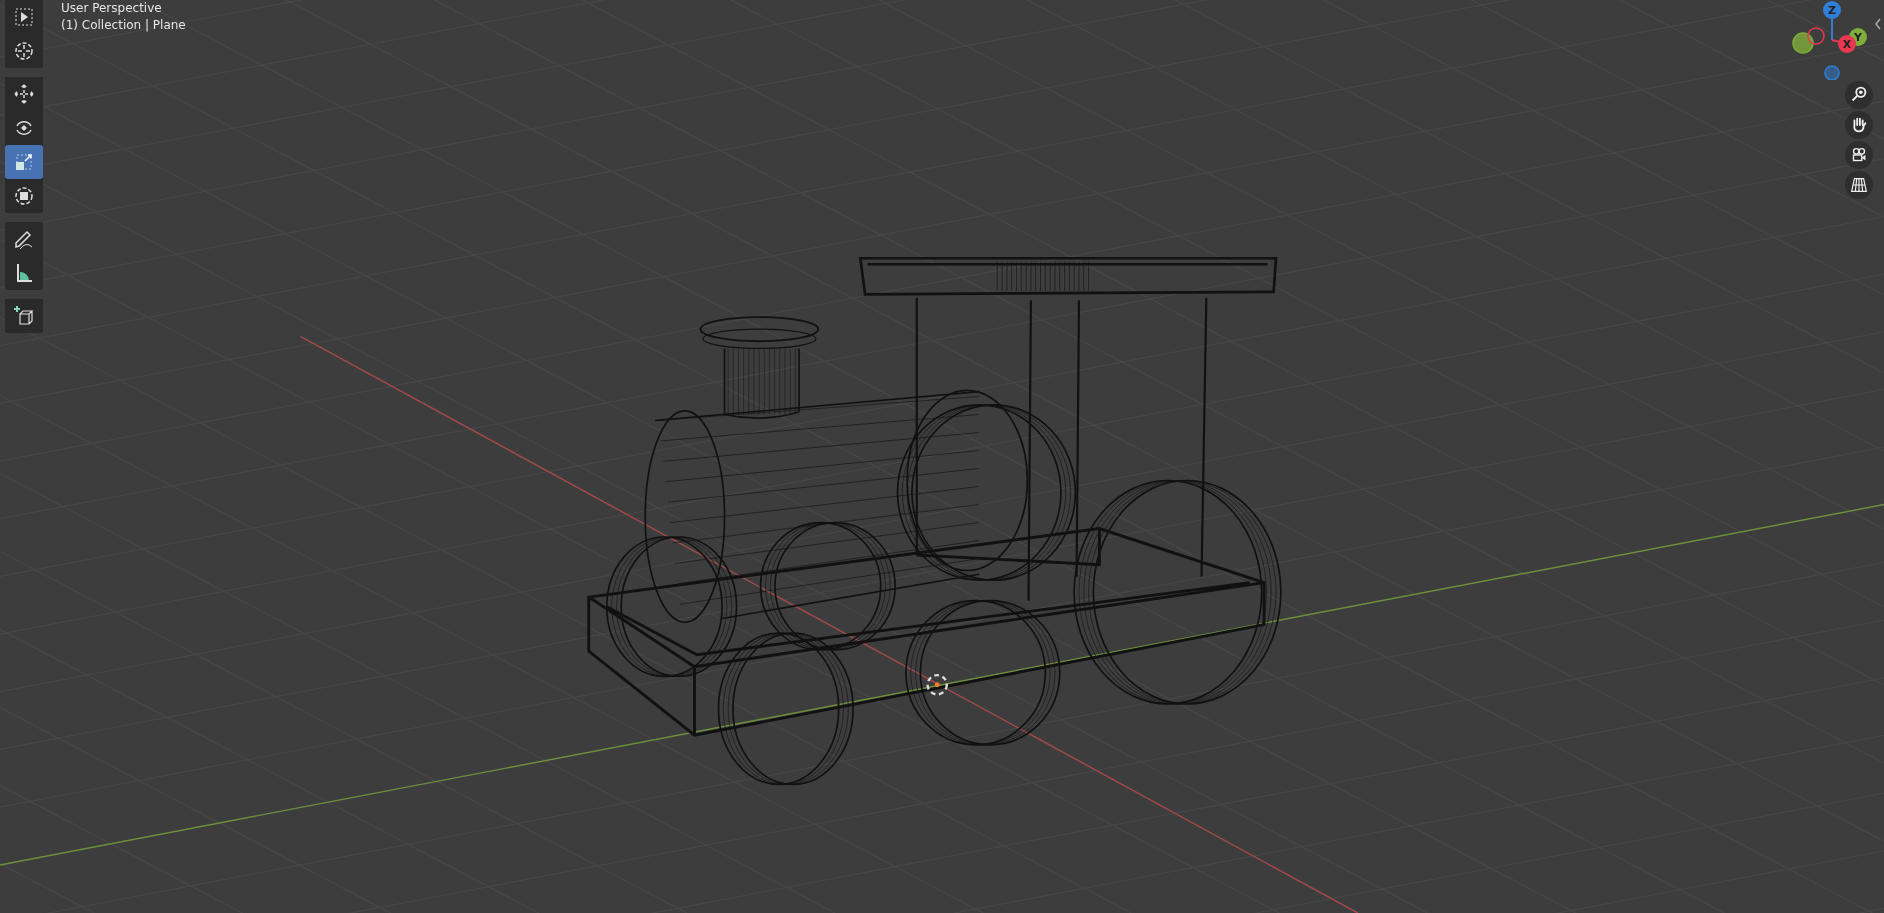 The image size is (1884, 913). Describe the element at coordinates (123, 25) in the screenshot. I see `context-label: (1) Collection | Plane` at that location.